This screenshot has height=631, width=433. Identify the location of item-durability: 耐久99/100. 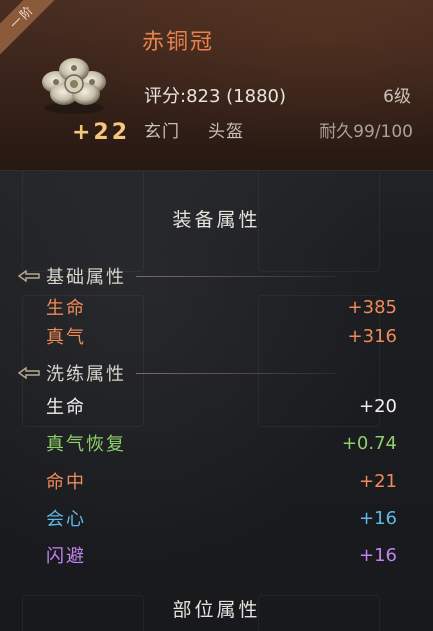
(366, 132).